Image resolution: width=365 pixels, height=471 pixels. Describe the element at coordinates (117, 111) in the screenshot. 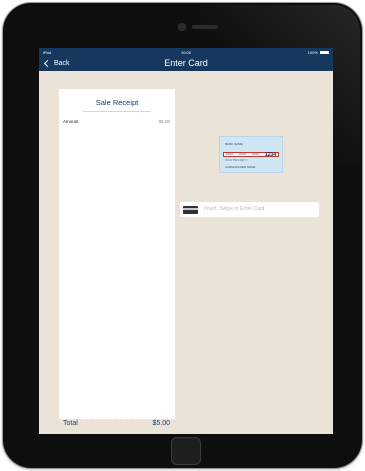

I see `receipt-divider` at that location.